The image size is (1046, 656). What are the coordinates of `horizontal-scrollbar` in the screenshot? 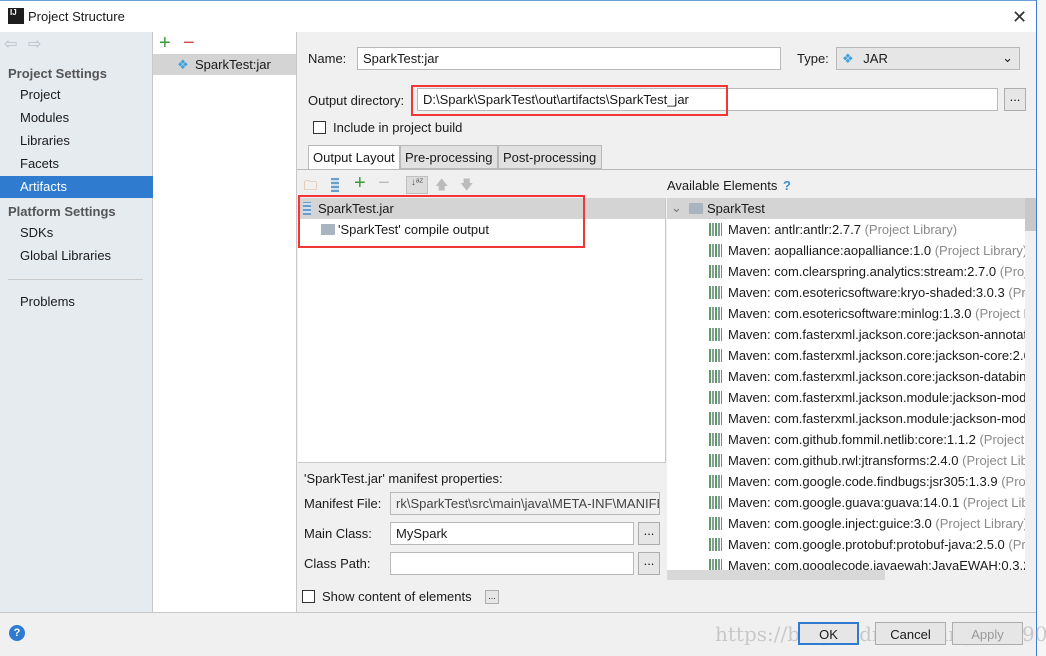 It's located at (846, 575).